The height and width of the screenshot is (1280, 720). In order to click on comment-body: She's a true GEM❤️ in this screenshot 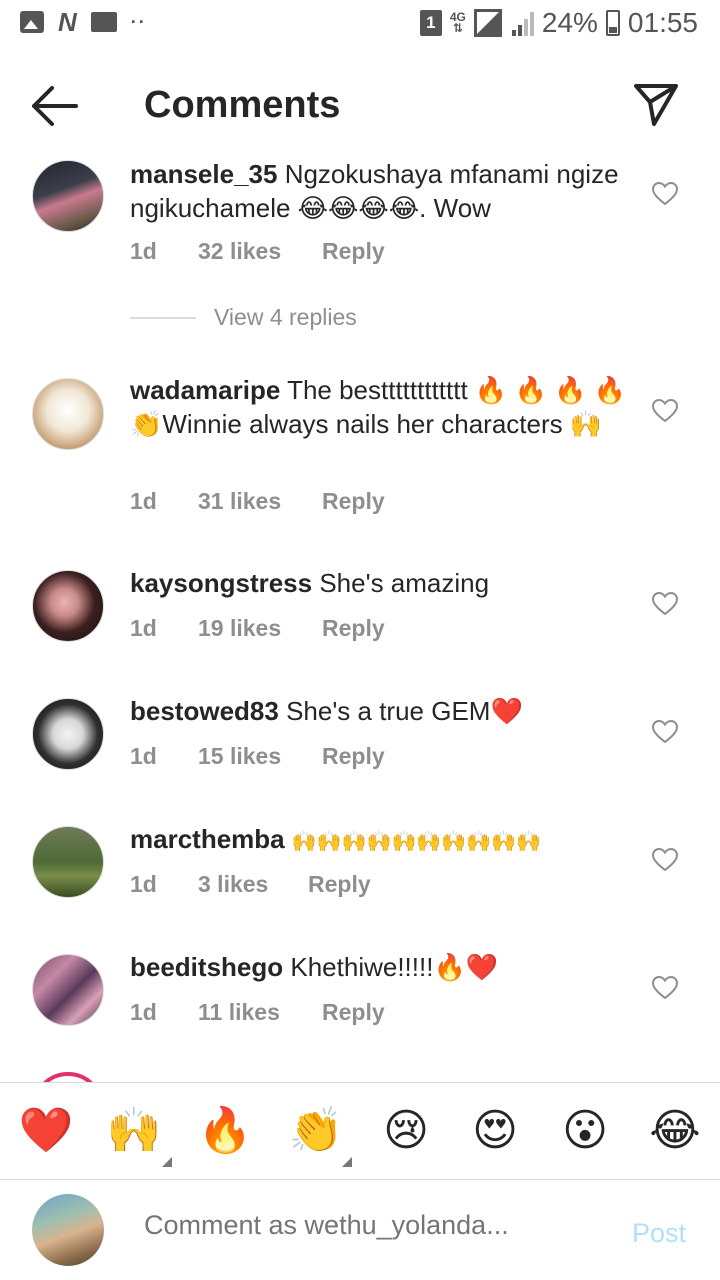, I will do `click(404, 711)`.